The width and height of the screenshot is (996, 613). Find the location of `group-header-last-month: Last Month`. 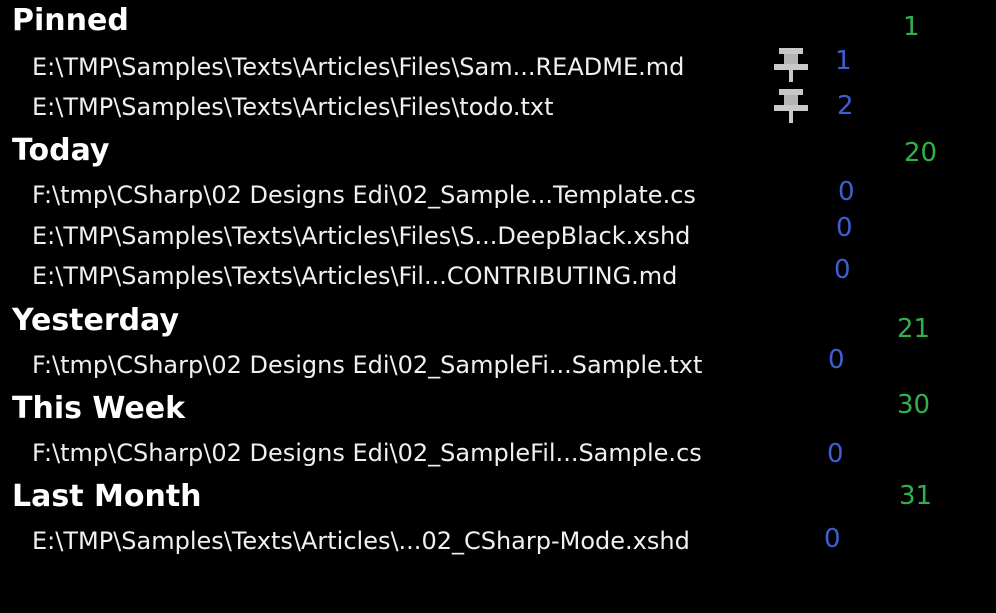

group-header-last-month: Last Month is located at coordinates (107, 496).